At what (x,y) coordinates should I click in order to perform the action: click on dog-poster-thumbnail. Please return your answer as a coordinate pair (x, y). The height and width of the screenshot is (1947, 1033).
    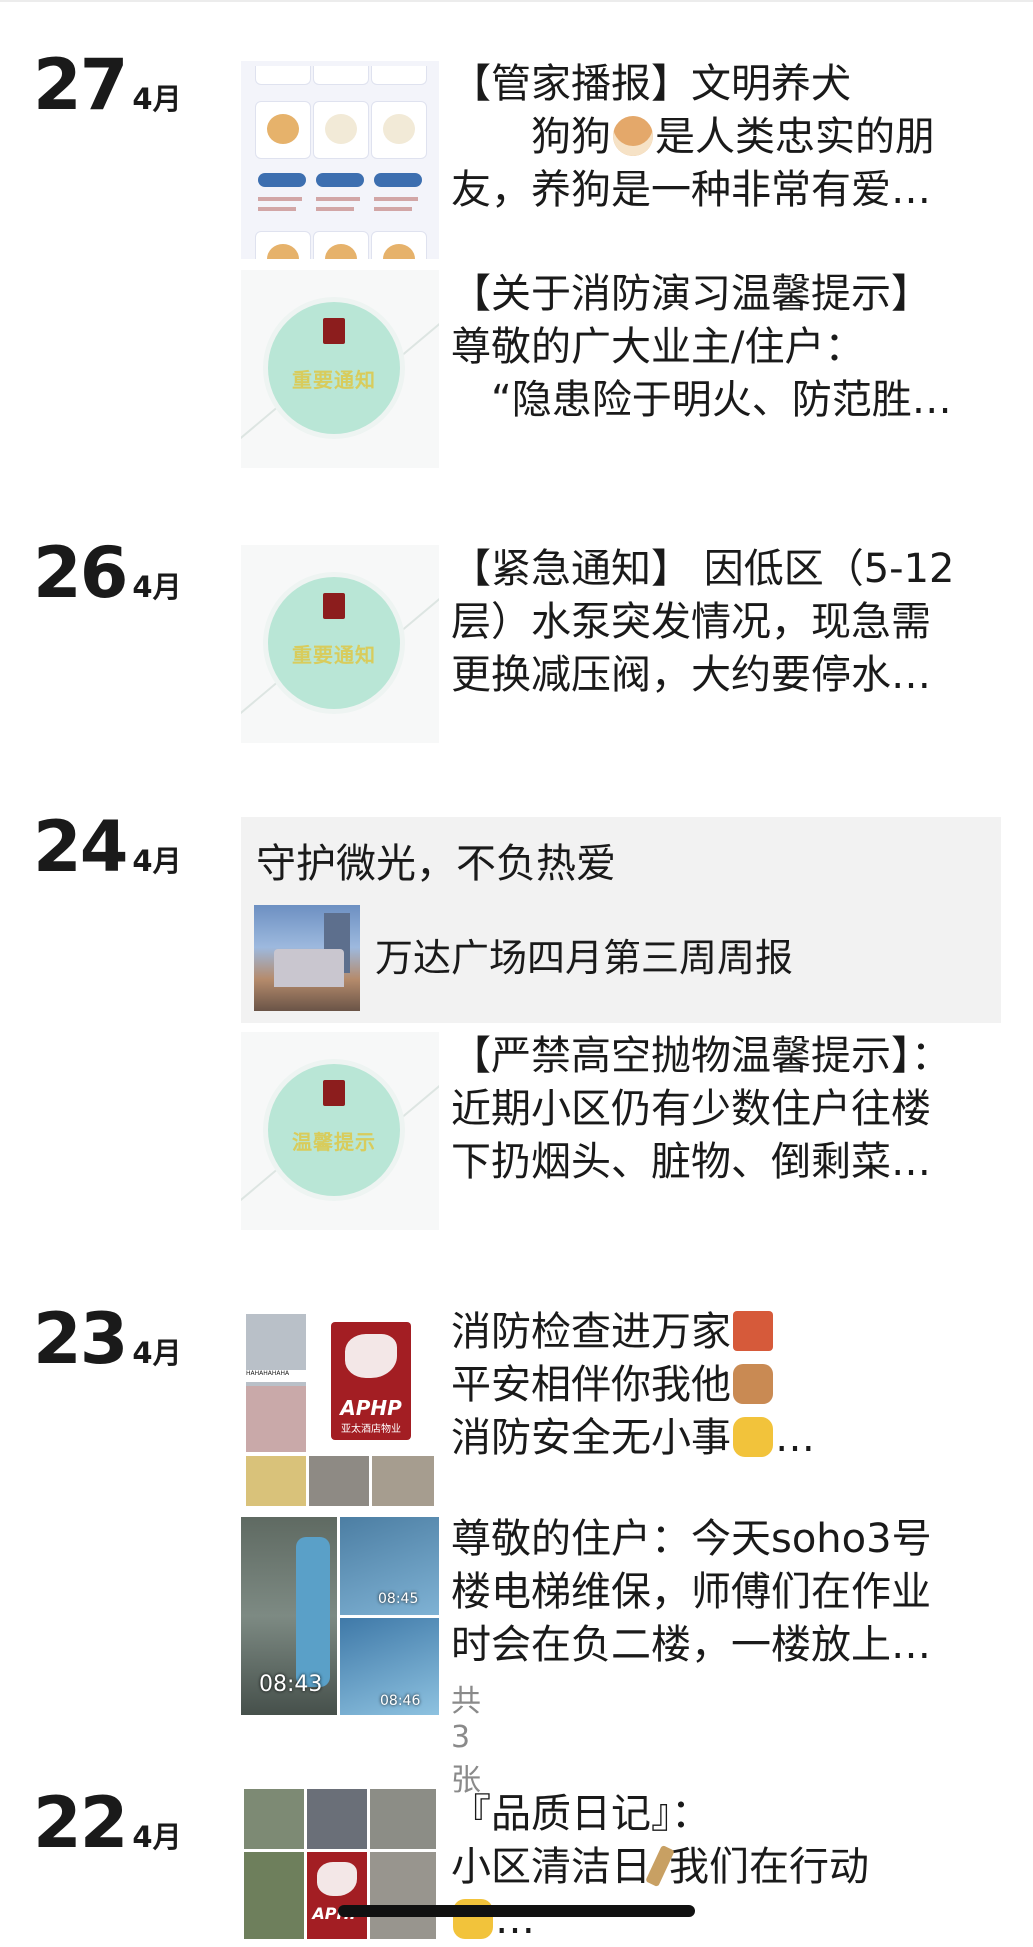
    Looking at the image, I should click on (340, 160).